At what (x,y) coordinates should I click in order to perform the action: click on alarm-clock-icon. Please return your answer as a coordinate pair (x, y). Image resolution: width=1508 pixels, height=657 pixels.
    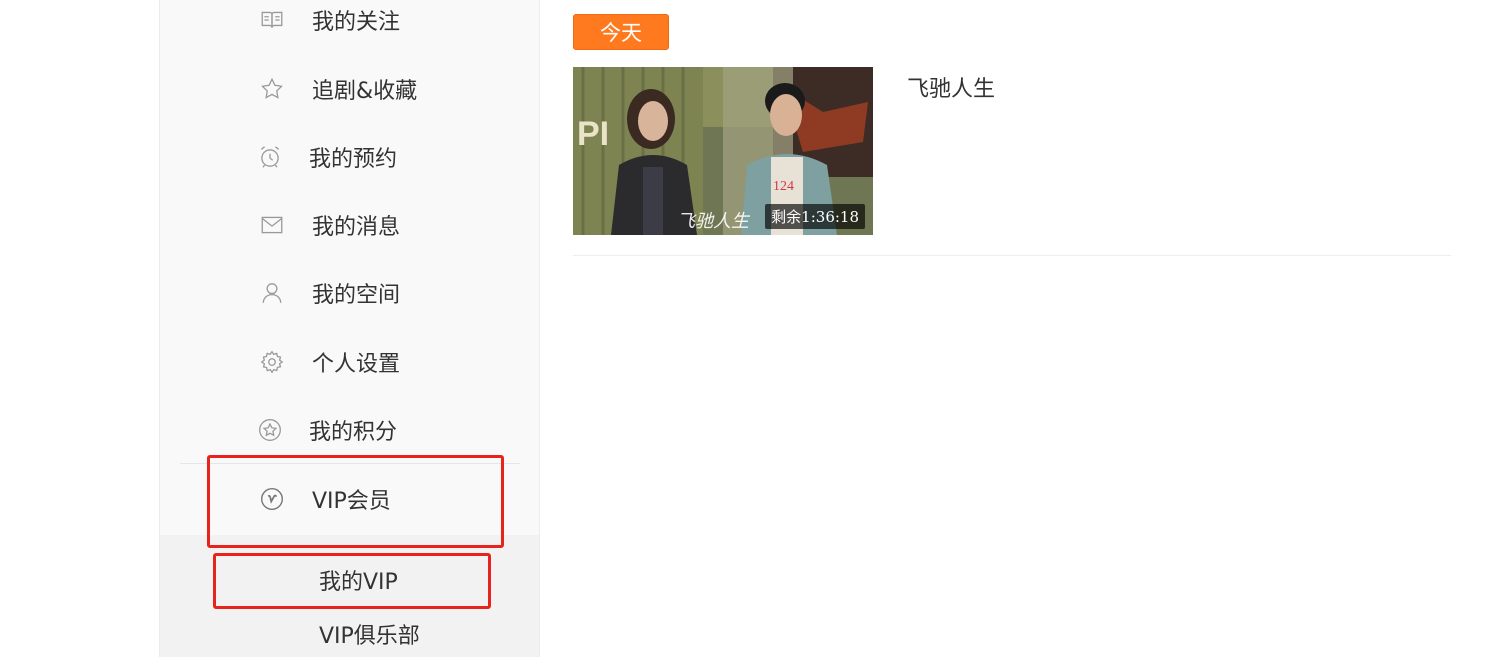
    Looking at the image, I should click on (270, 157).